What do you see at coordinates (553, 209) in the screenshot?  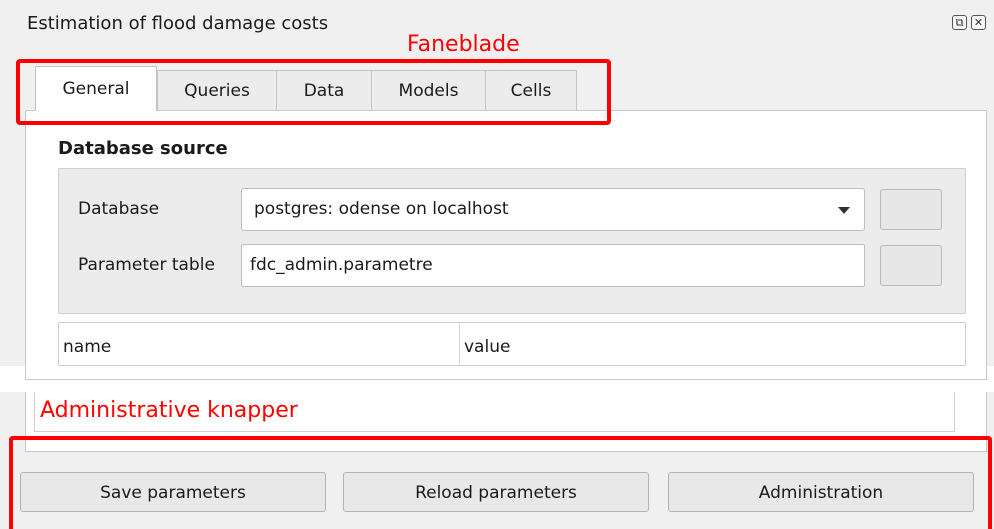 I see `database-combo: postgres: odense on localhost` at bounding box center [553, 209].